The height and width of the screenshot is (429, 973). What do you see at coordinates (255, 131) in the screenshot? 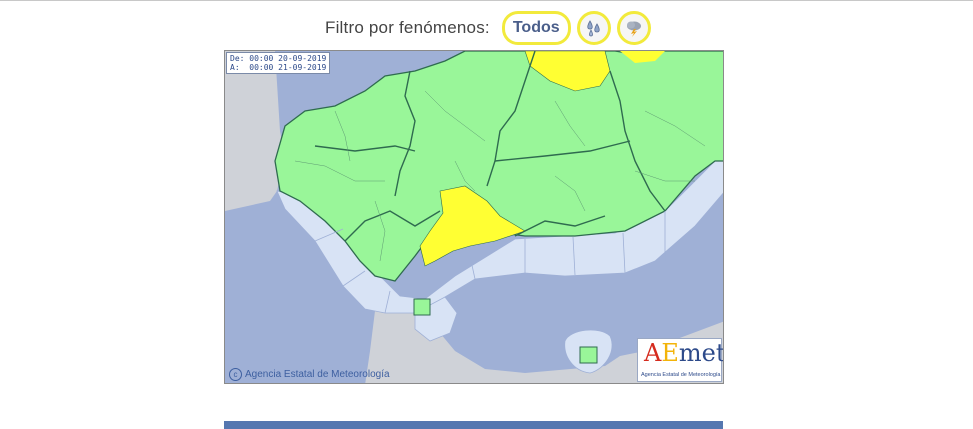
I see `portugal-land` at bounding box center [255, 131].